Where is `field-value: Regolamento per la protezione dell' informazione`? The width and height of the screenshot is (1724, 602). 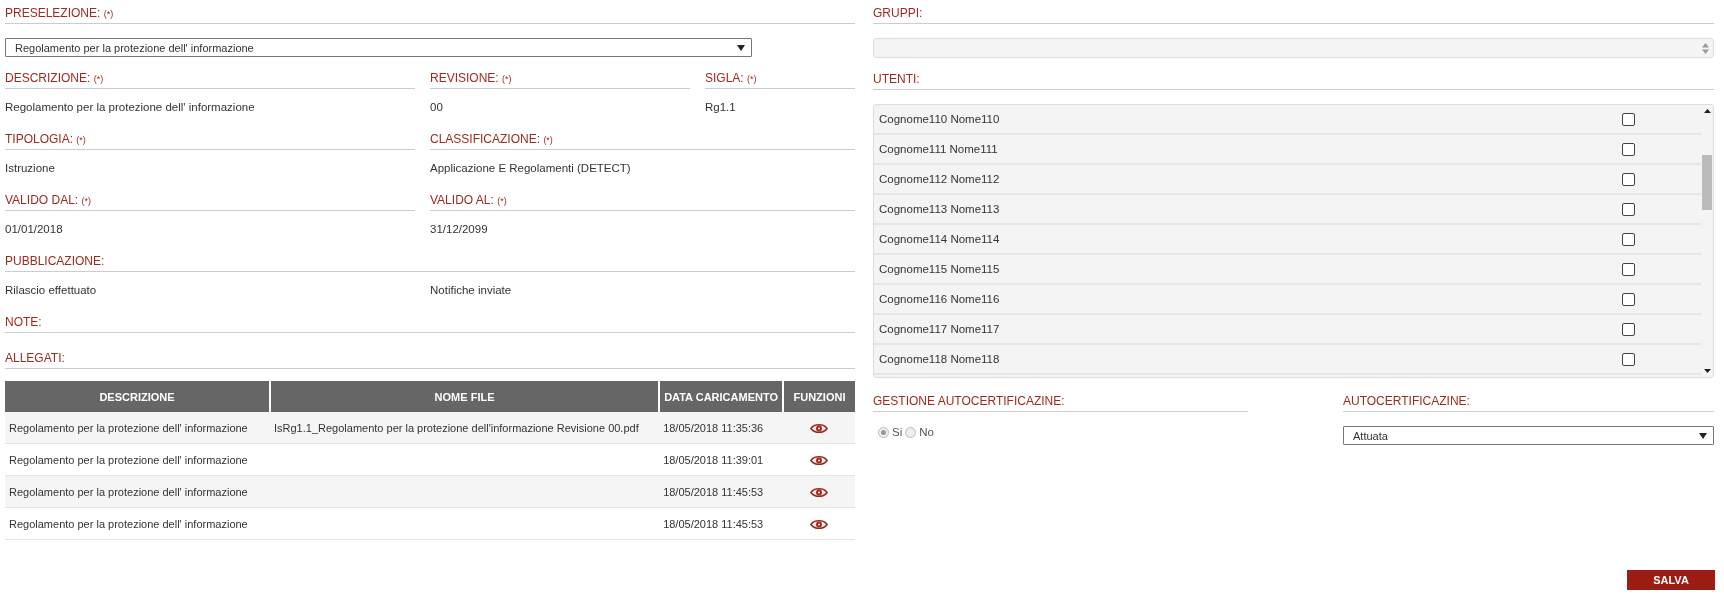
field-value: Regolamento per la protezione dell' informazione is located at coordinates (130, 107).